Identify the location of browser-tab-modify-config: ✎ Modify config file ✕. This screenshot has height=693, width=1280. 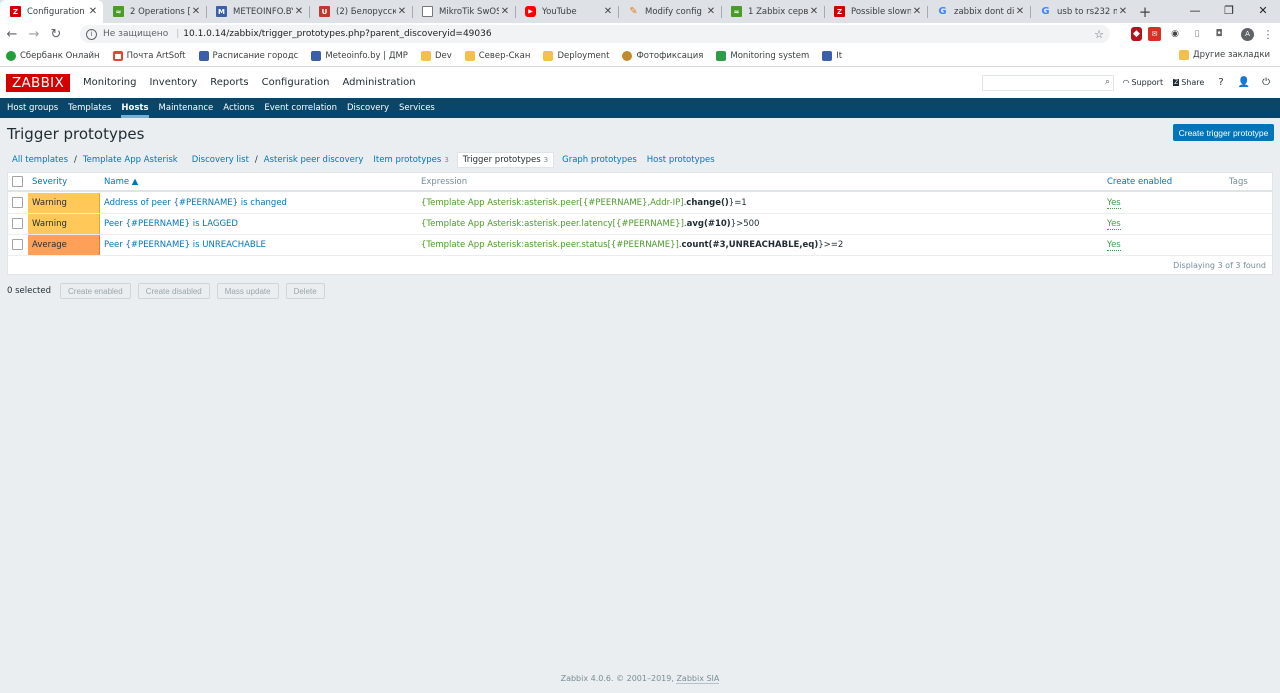
(669, 11).